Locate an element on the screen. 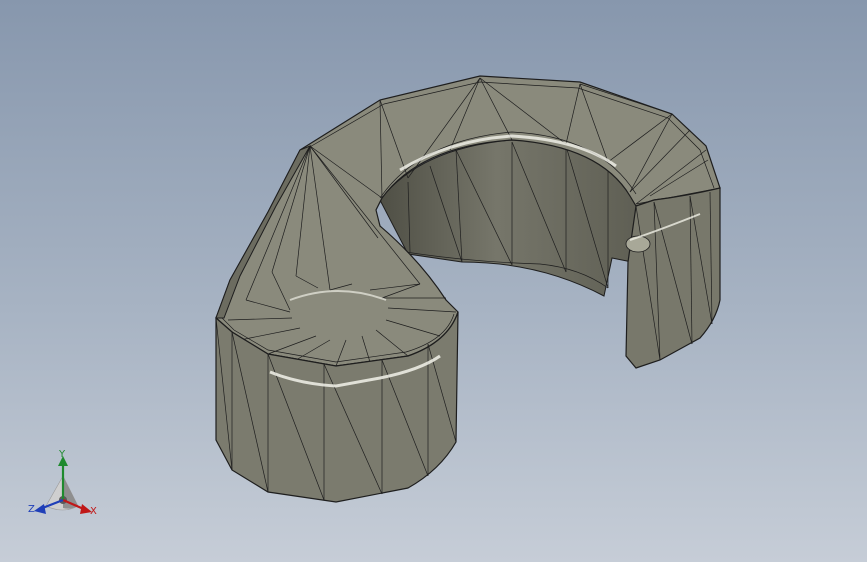  coordinate-triad: Y Z X is located at coordinates (64, 484).